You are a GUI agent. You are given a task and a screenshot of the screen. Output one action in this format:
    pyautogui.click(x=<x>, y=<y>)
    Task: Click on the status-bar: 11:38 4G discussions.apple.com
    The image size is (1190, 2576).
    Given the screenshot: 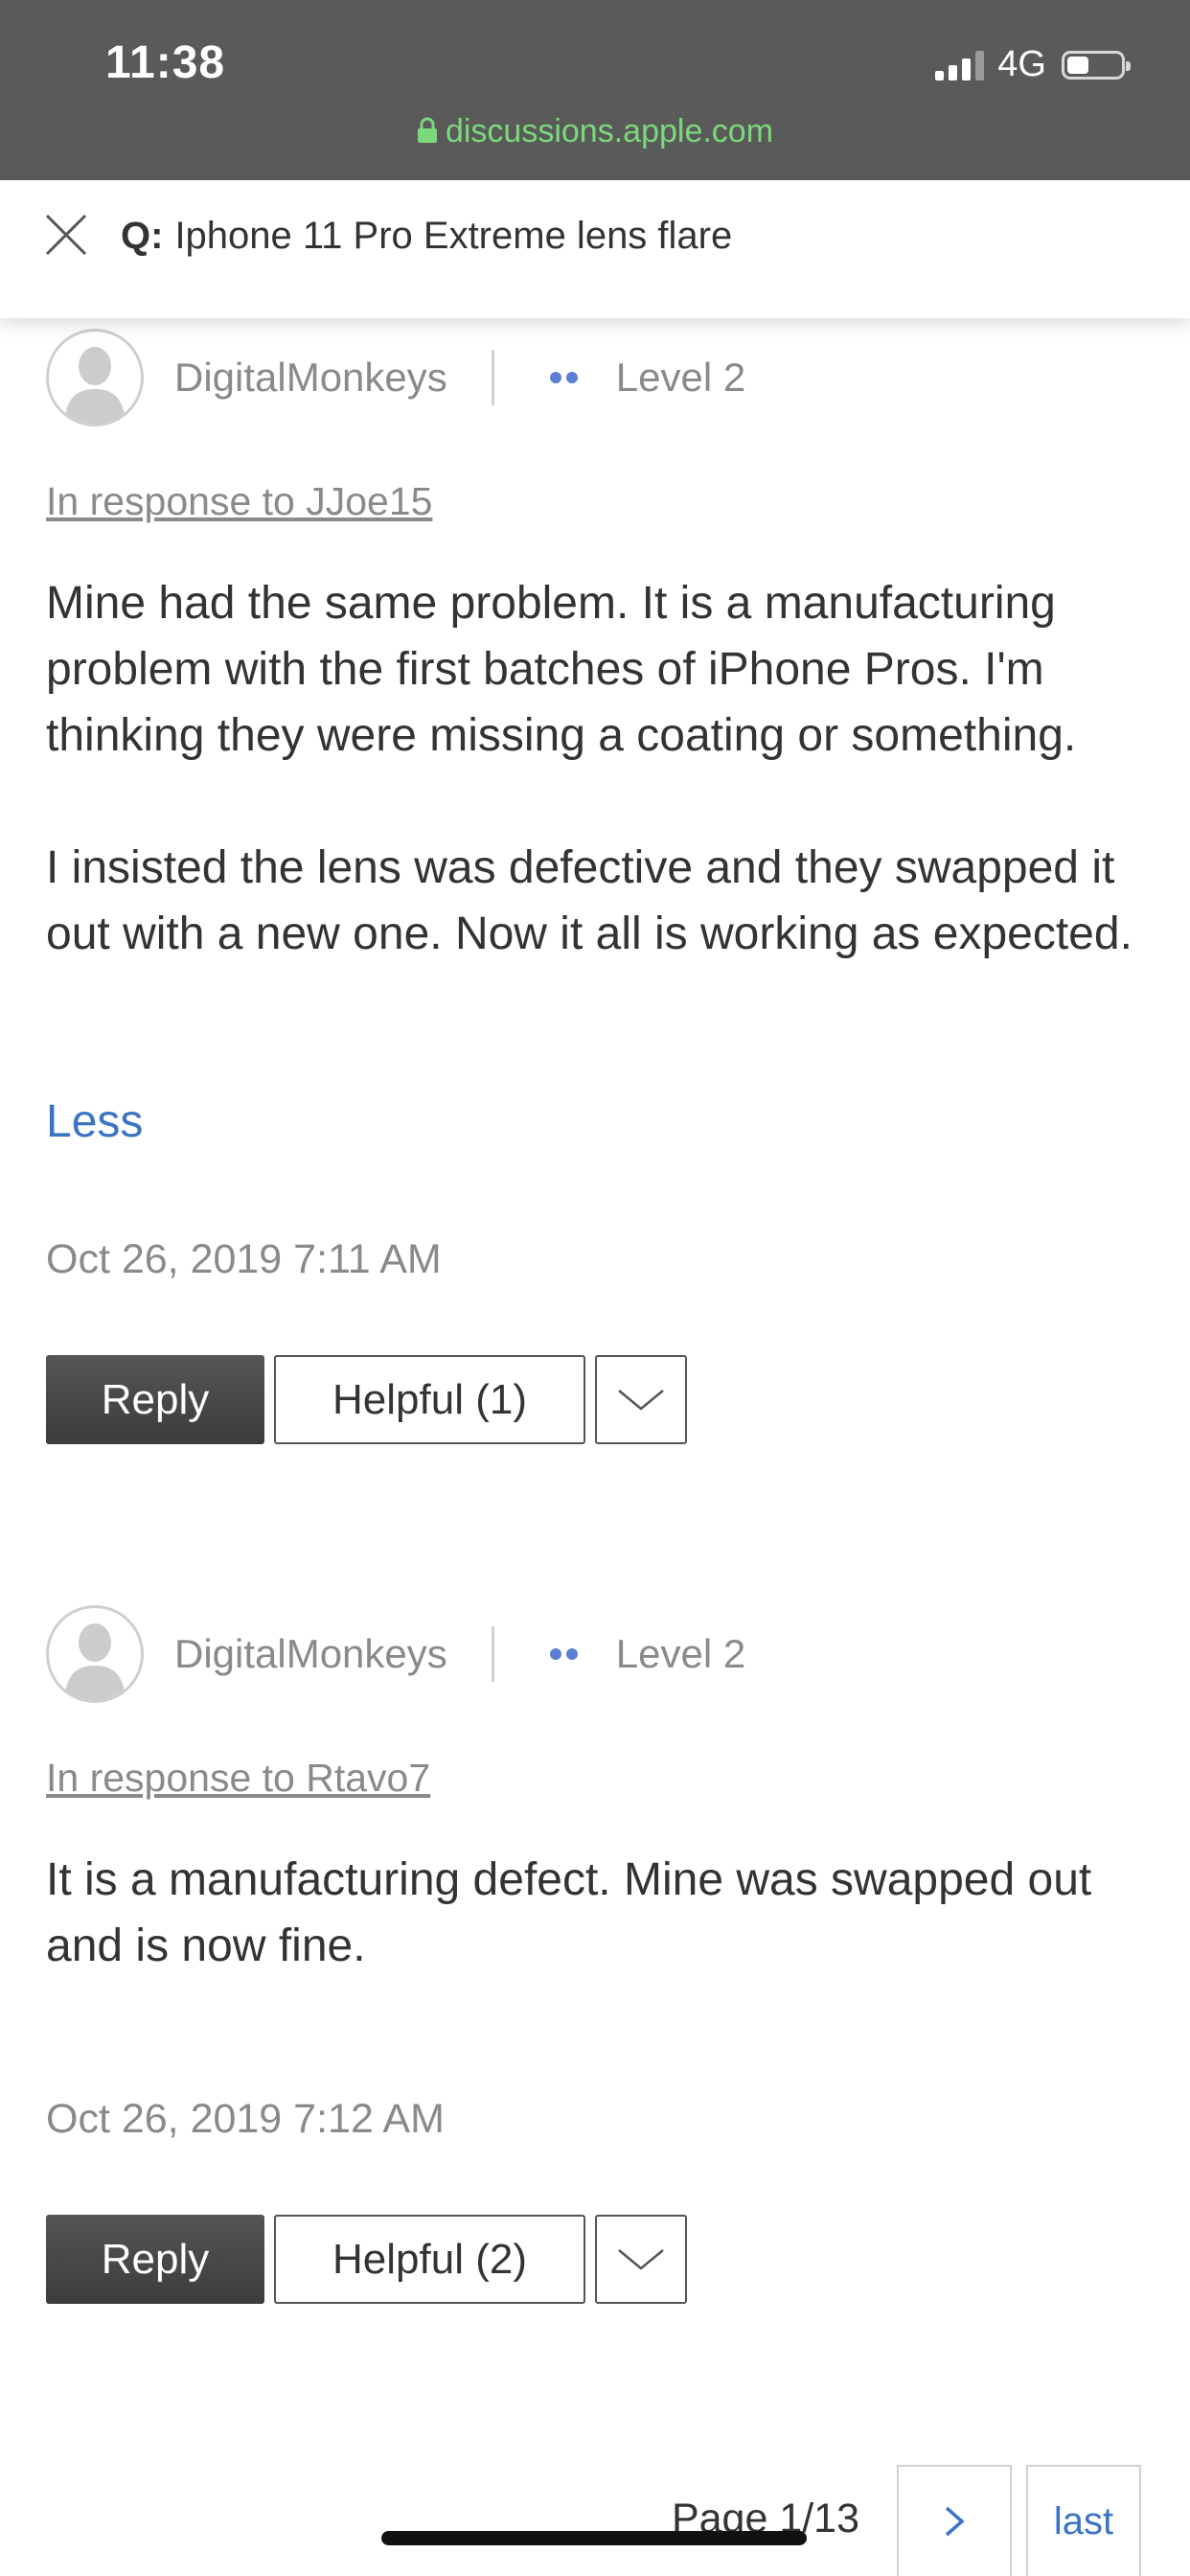 What is the action you would take?
    pyautogui.click(x=595, y=90)
    